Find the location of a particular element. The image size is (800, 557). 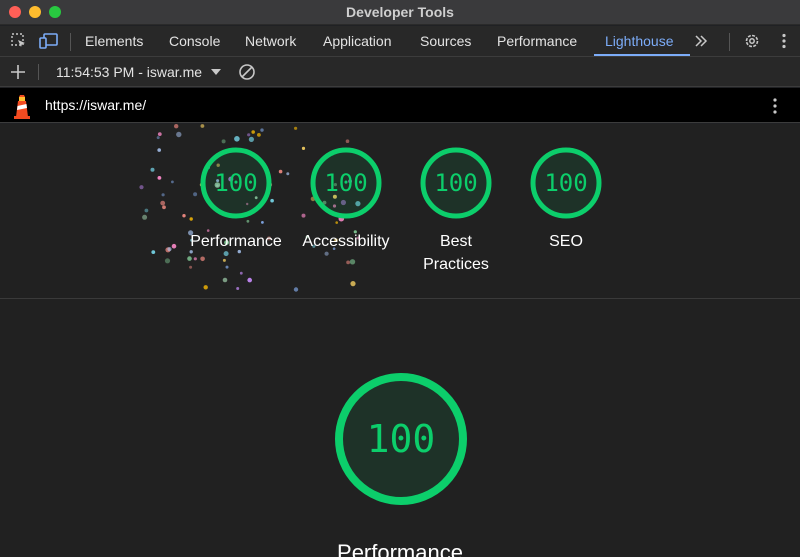

lighthouse-toolbar: 11:54:53 PM - iswar.me is located at coordinates (400, 72).